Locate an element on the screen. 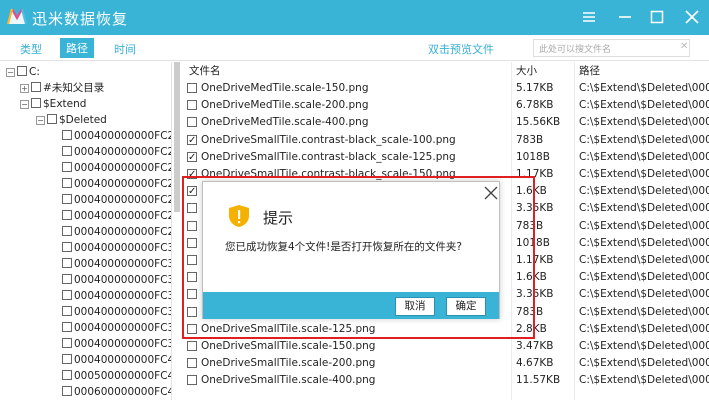 The height and width of the screenshot is (400, 709). tree-node-item: 000500000000FC427 is located at coordinates (116, 376).